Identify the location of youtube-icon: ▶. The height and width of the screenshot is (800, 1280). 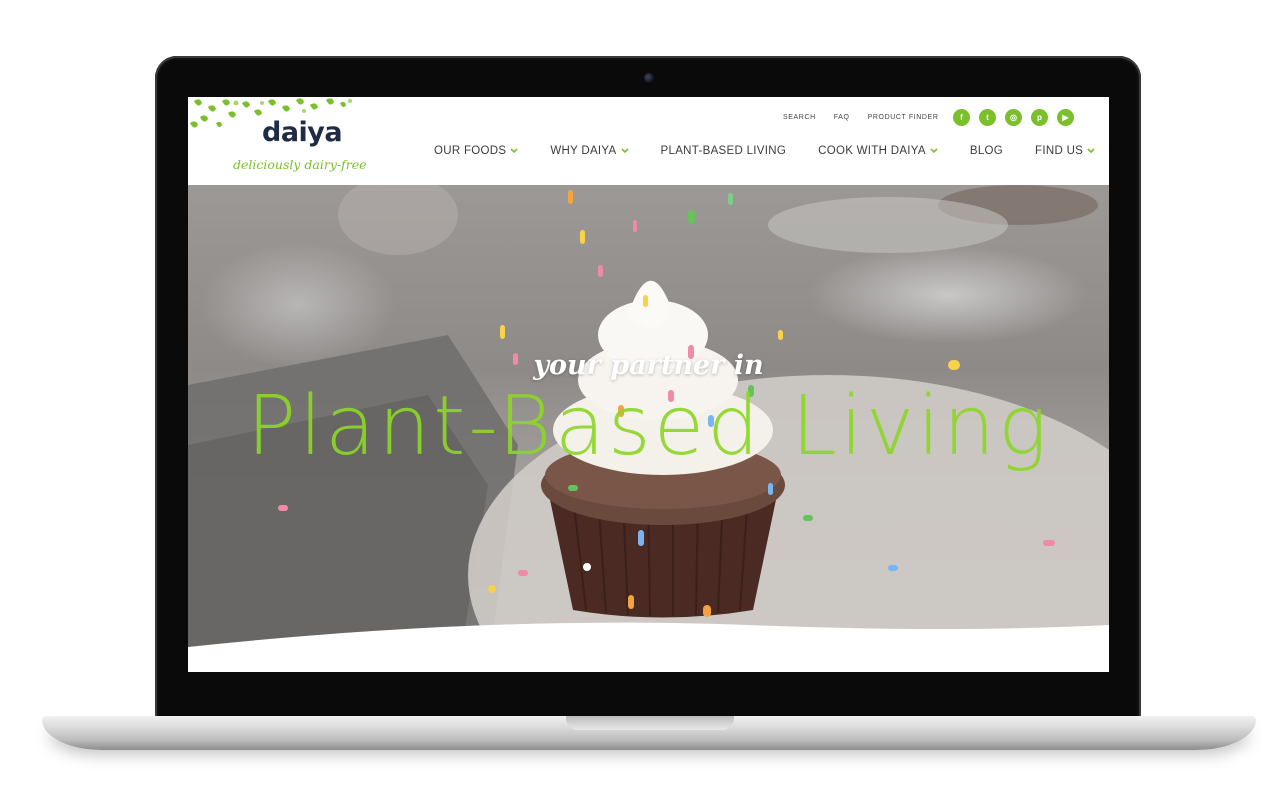
(1065, 117).